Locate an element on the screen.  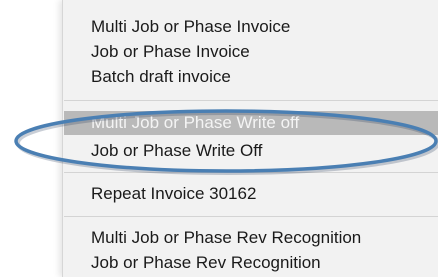
menu-item-multi-job-or-phase-invoice: Multi Job or Phase Invoice is located at coordinates (251, 27).